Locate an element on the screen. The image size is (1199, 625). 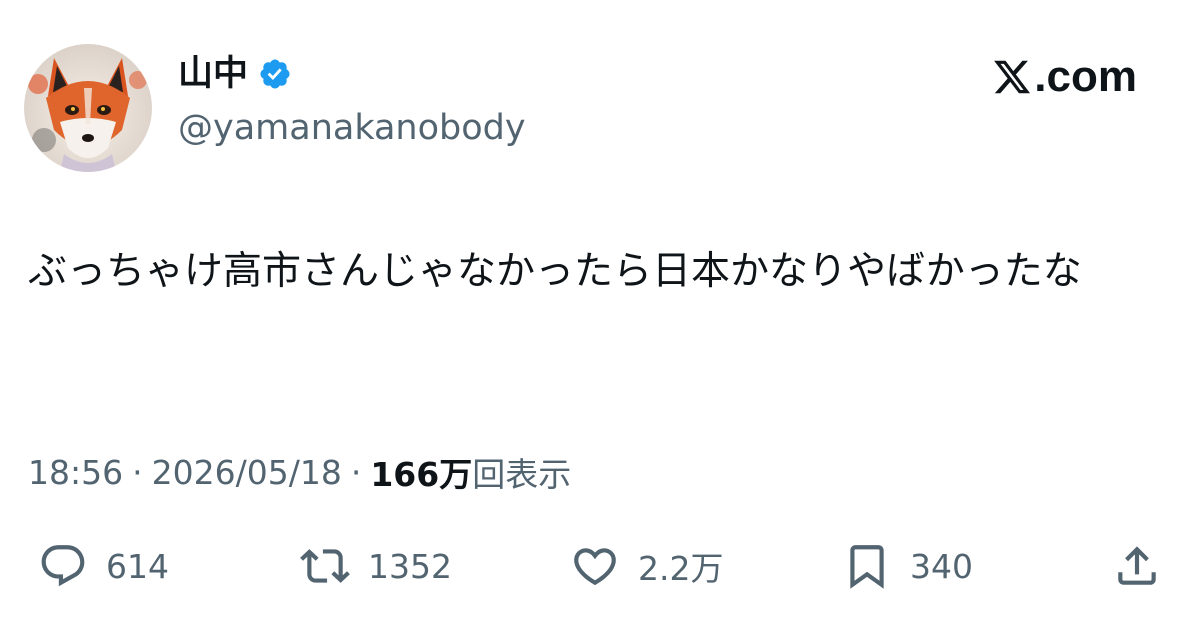
reply-count: 614 is located at coordinates (137, 566).